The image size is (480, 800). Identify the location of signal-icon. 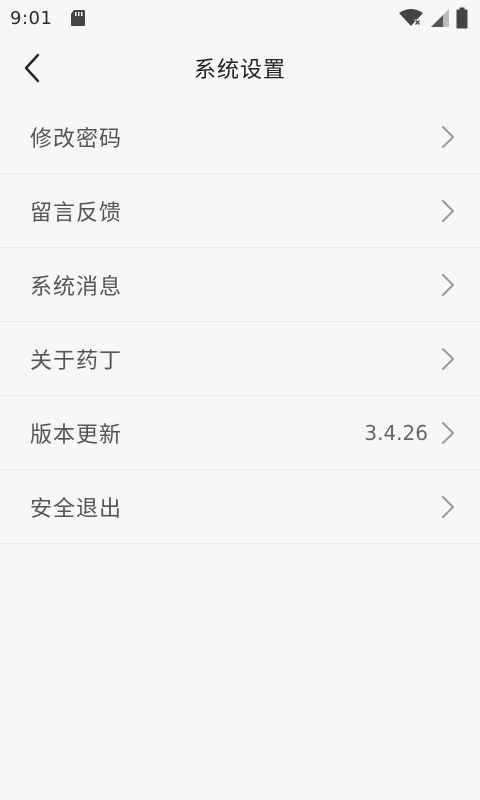
(440, 18).